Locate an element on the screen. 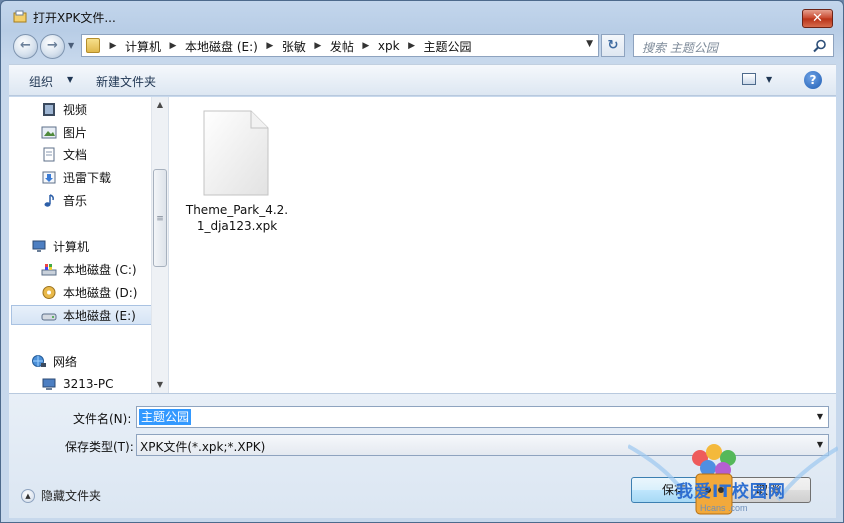 This screenshot has width=844, height=523. sidebar-item-label: 本地磁盘 (C:) is located at coordinates (100, 269).